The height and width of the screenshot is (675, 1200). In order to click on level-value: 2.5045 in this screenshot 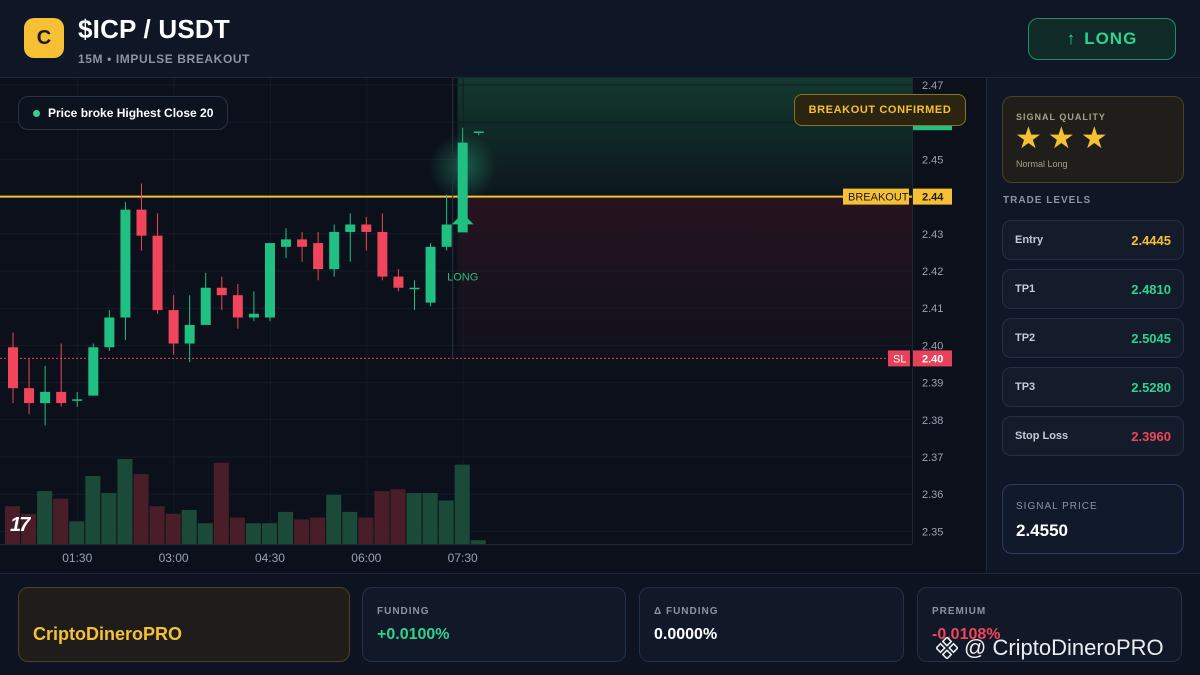, I will do `click(1151, 338)`.